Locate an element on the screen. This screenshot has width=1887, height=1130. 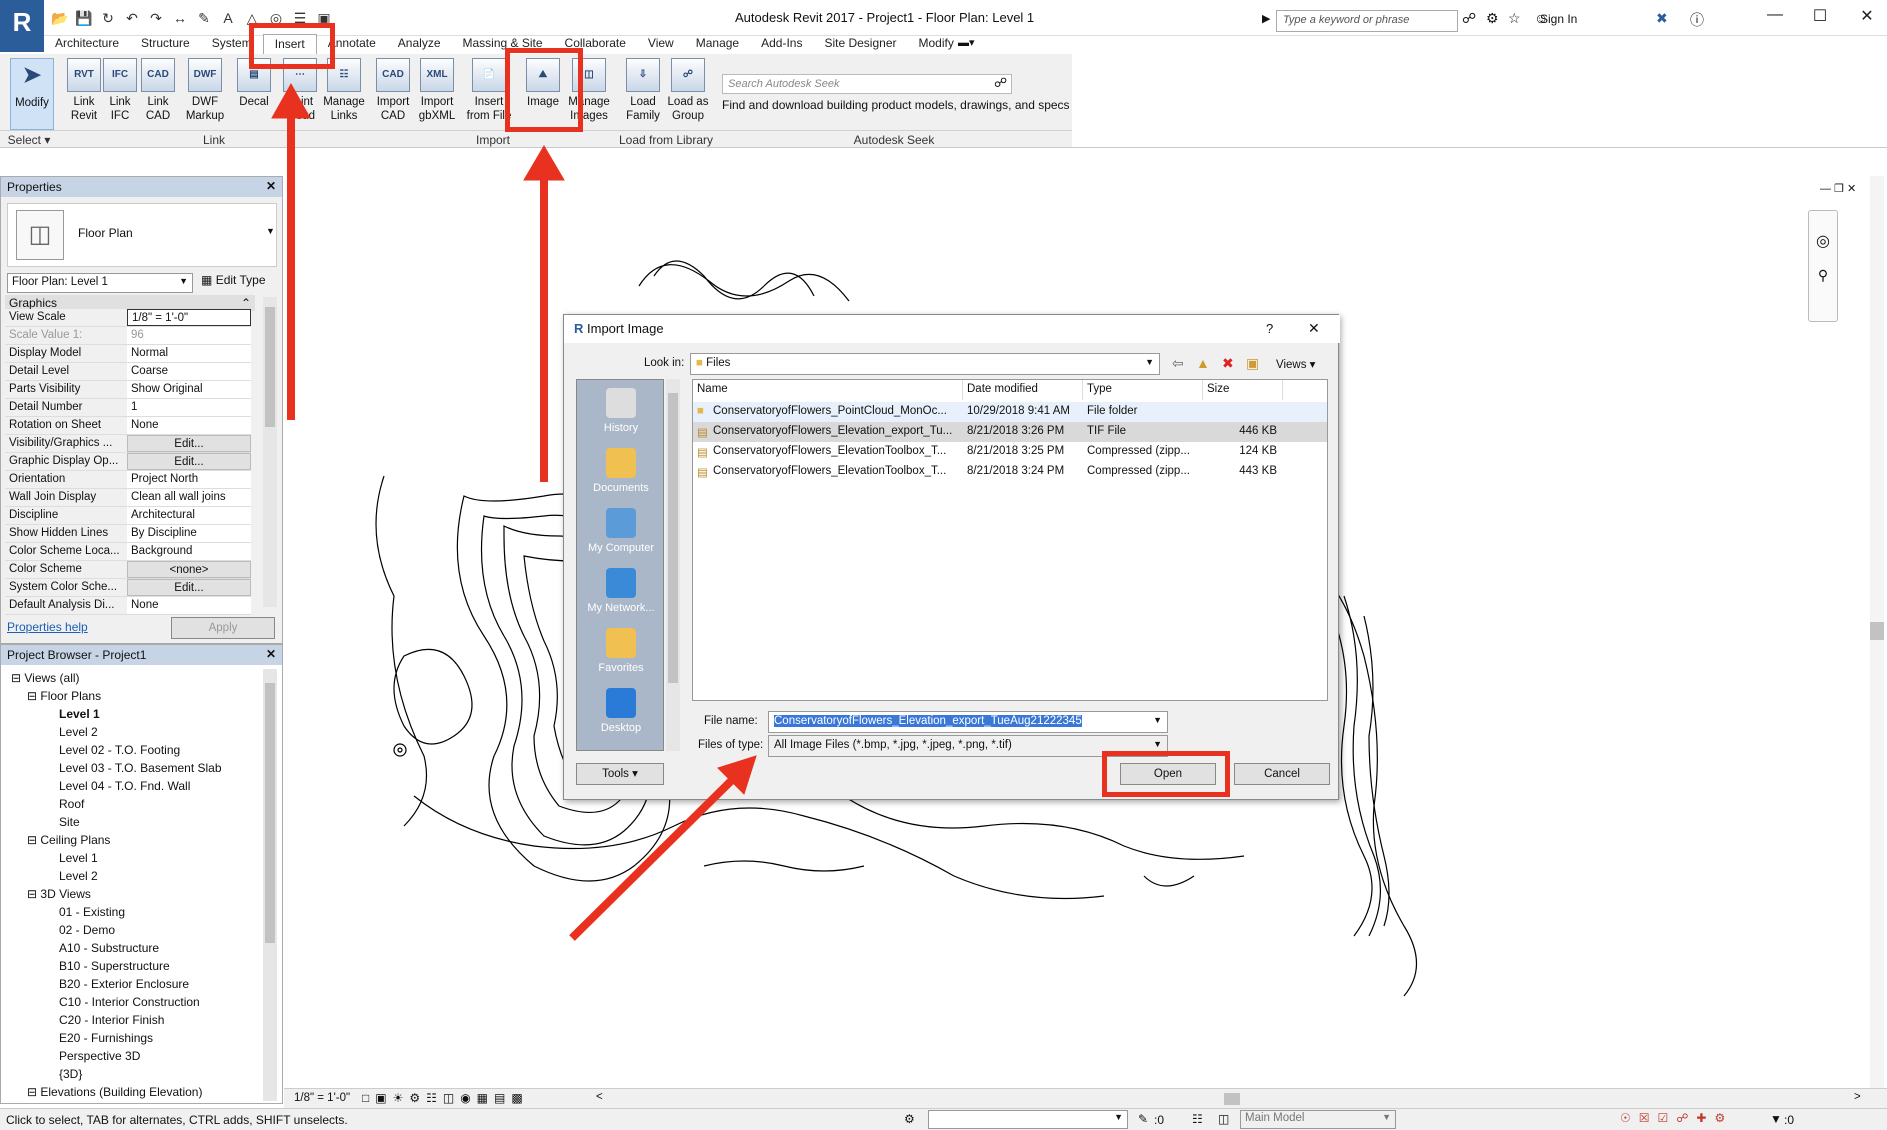
apply-button: Apply is located at coordinates (223, 628).